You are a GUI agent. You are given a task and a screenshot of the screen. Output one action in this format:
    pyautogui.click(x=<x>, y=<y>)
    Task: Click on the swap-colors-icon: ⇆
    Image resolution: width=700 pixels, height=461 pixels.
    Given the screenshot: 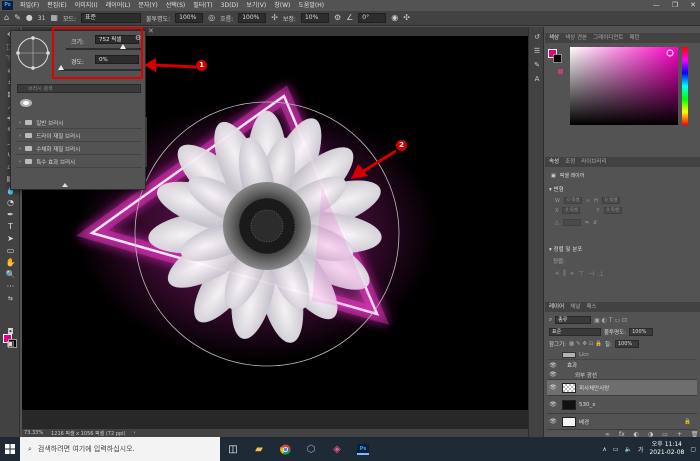 What is the action you would take?
    pyautogui.click(x=10, y=299)
    